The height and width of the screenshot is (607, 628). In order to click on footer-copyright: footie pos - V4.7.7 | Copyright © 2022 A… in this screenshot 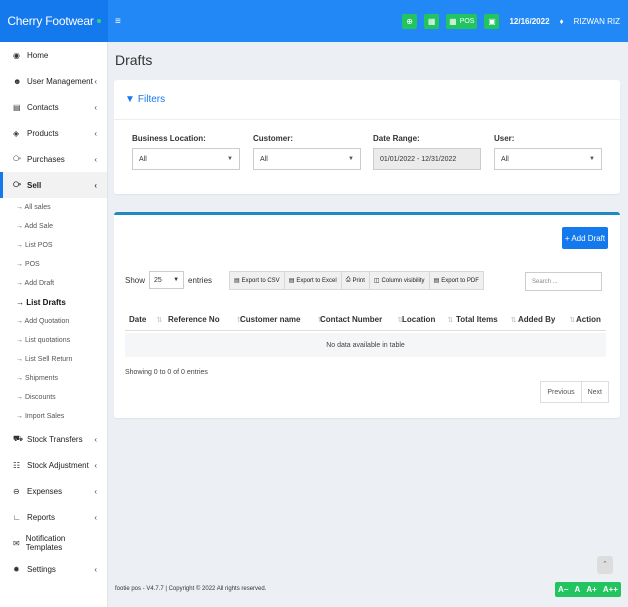, I will do `click(191, 589)`.